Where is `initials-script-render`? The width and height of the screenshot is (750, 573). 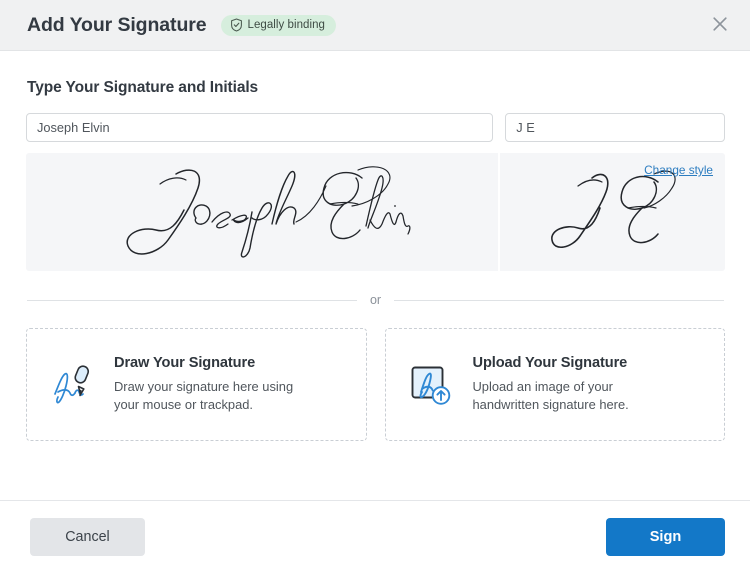
initials-script-render is located at coordinates (613, 209).